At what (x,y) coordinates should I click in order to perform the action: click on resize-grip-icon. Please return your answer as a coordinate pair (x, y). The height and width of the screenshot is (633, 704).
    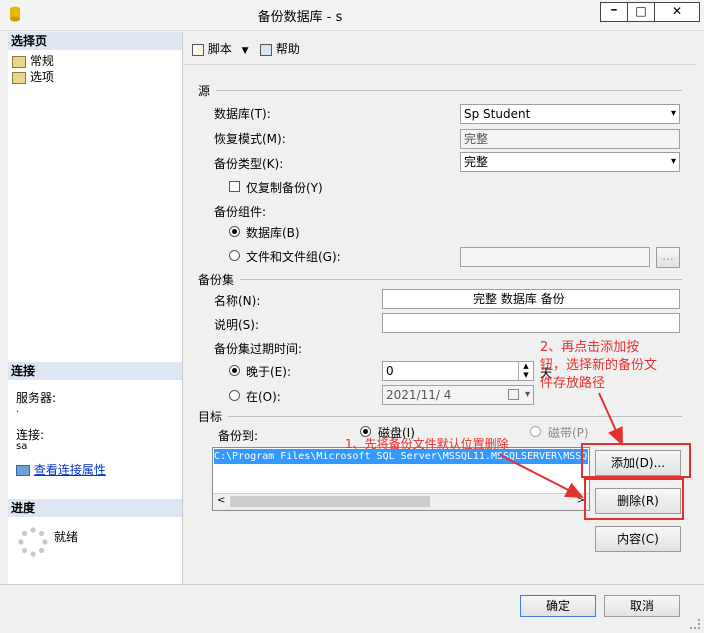
    Looking at the image, I should click on (695, 624).